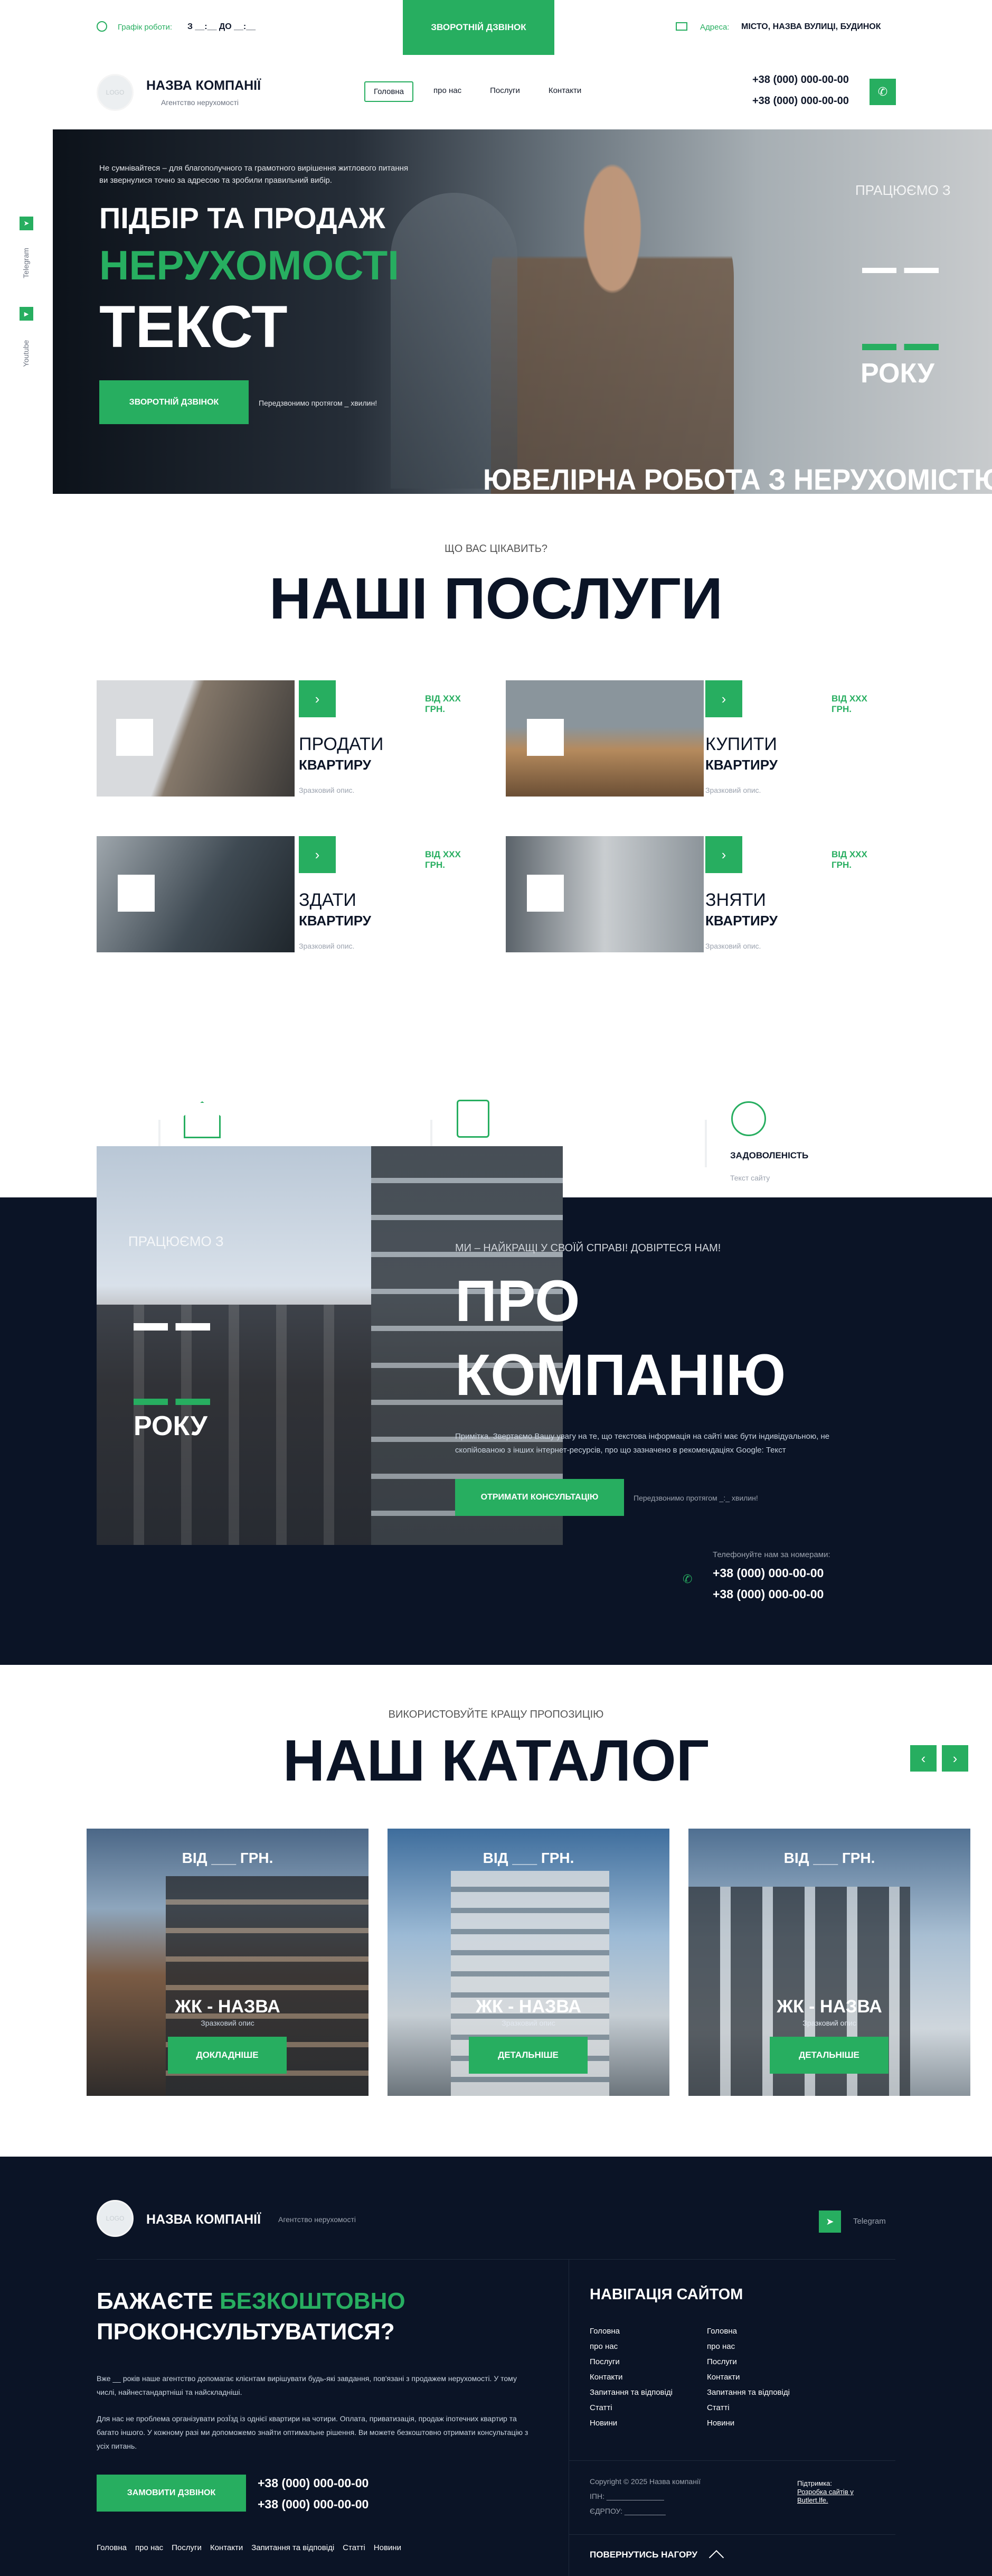  Describe the element at coordinates (226, 2547) in the screenshot. I see `footer-bottom-nav-item: Контакти` at that location.